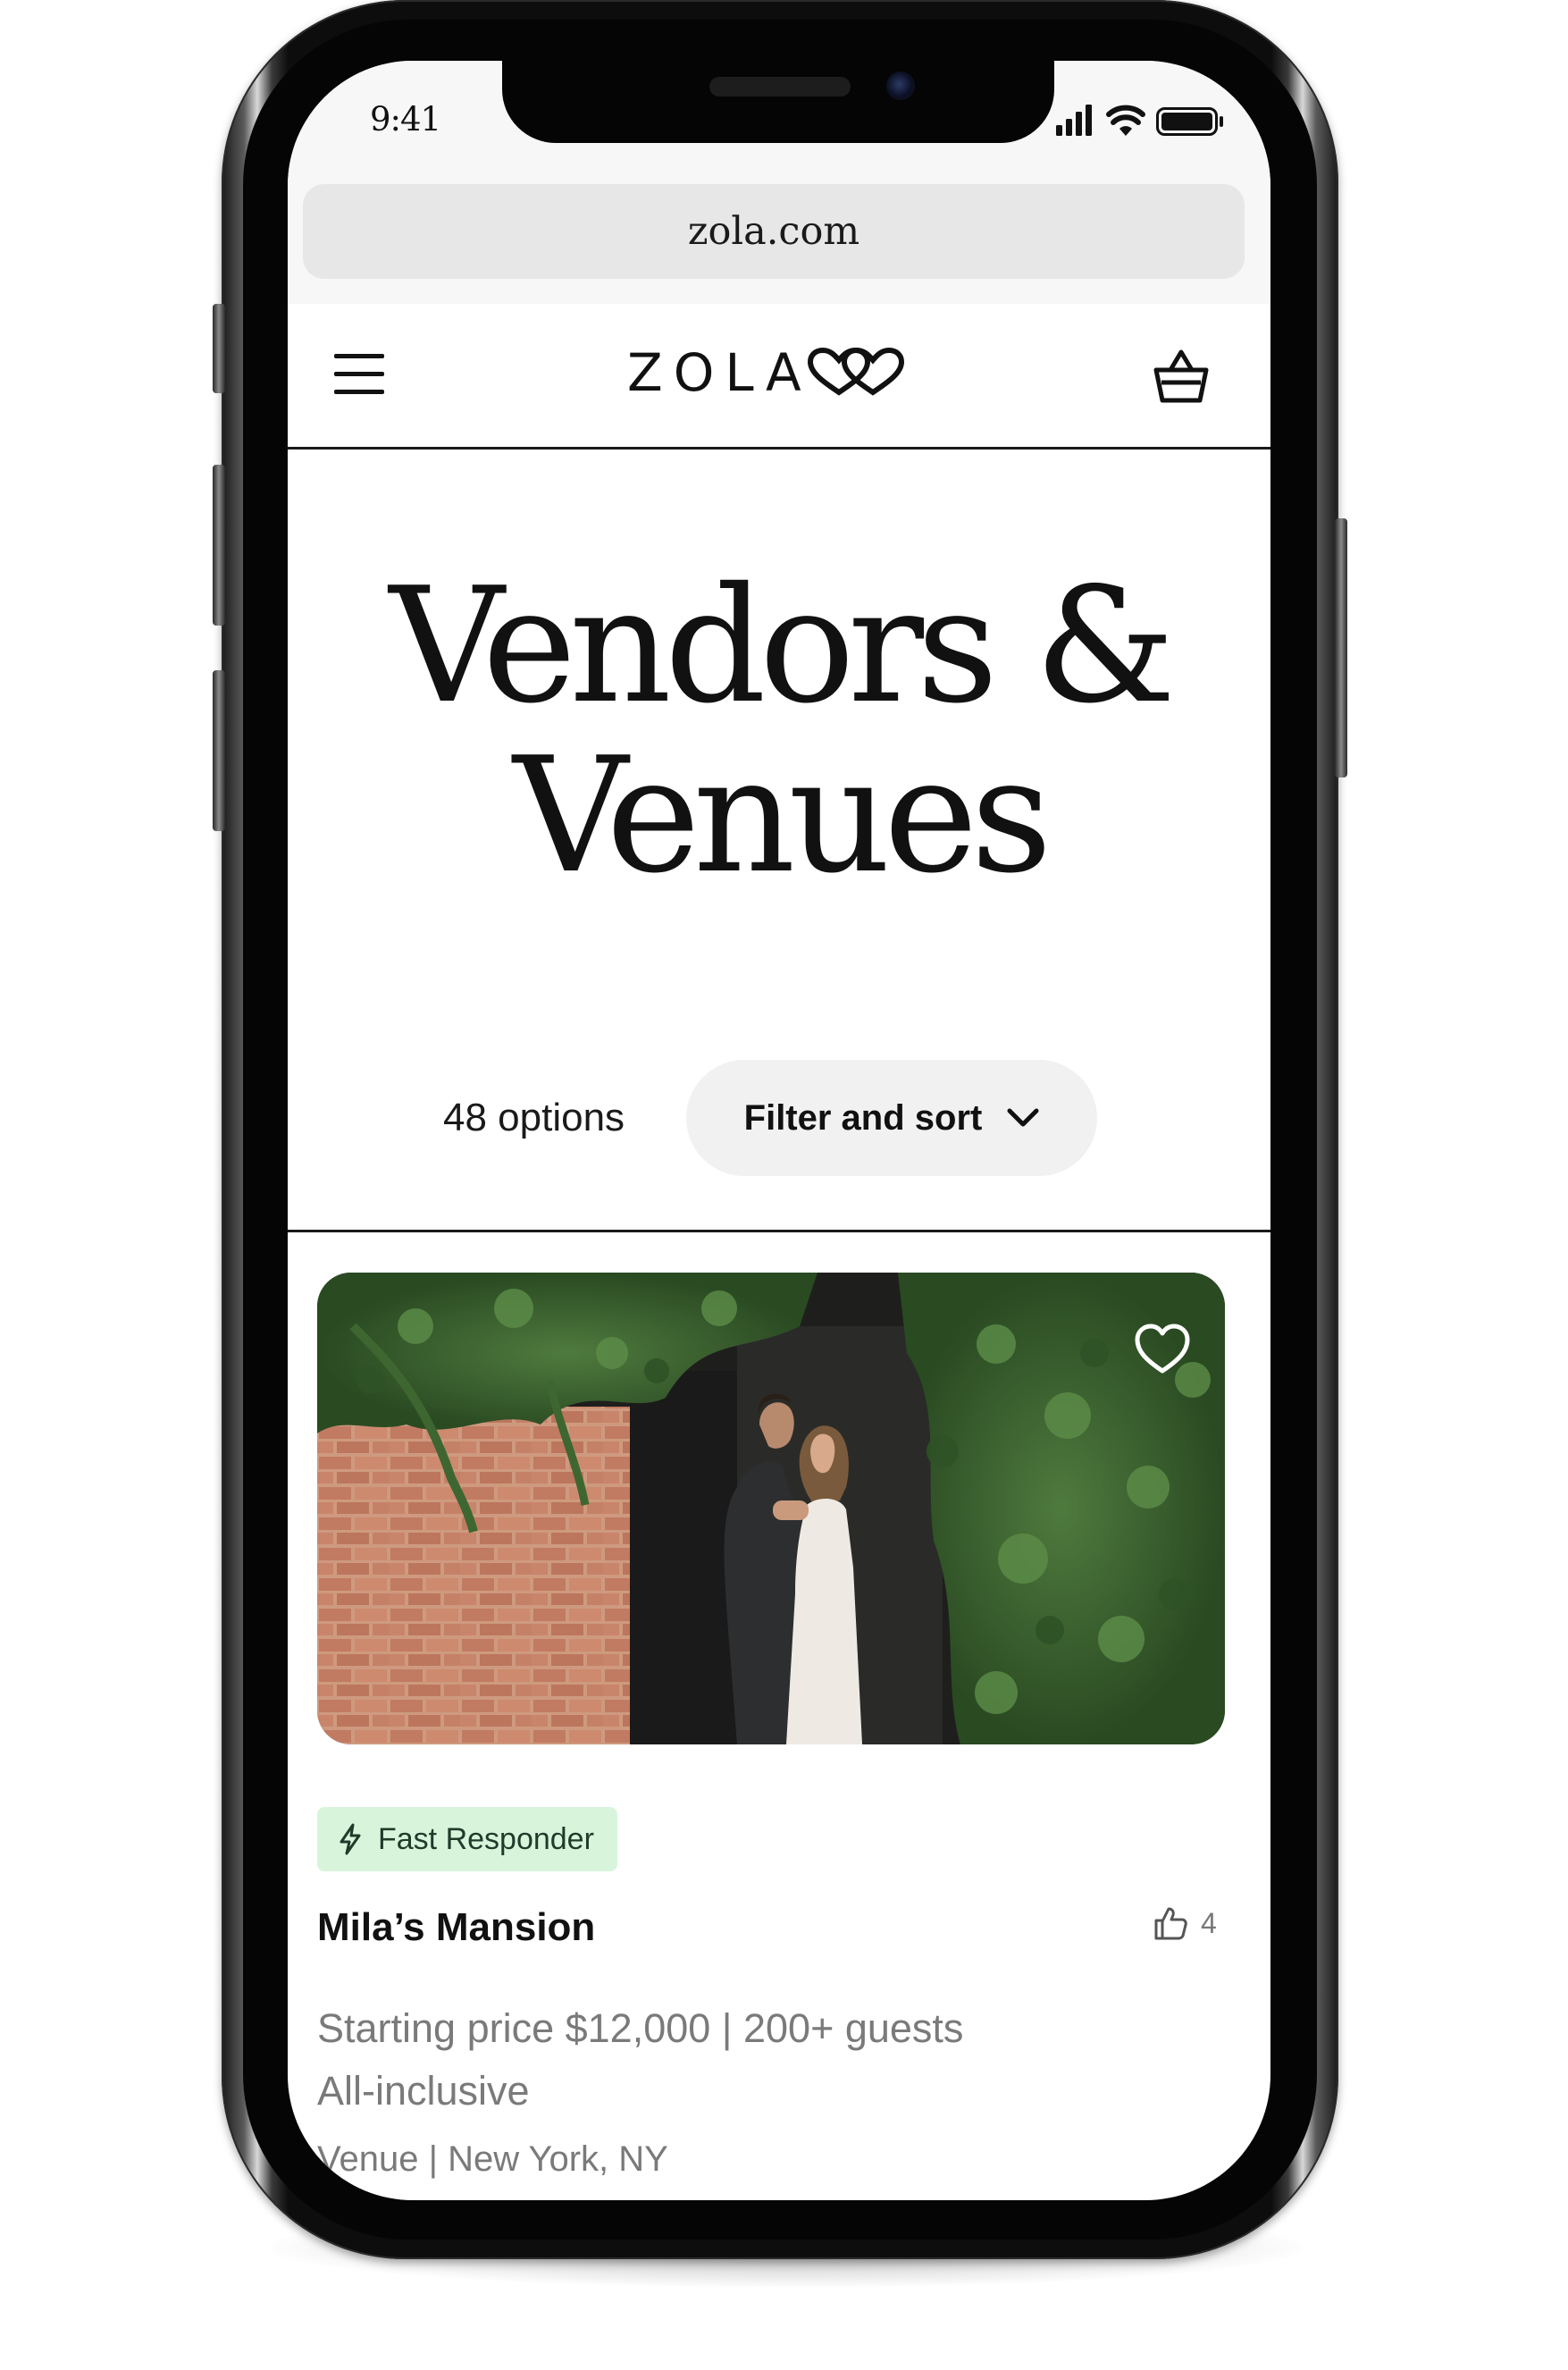 The width and height of the screenshot is (1568, 2370). Describe the element at coordinates (719, 372) in the screenshot. I see `logo-text: ZOLA` at that location.